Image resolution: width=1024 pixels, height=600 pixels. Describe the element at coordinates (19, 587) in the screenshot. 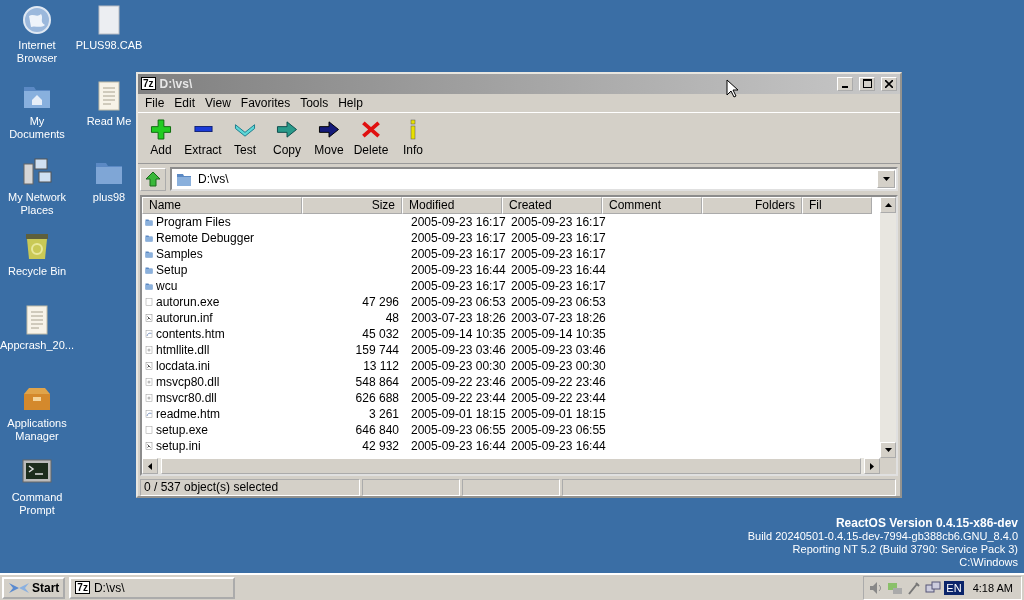

I see `start-logo-icon` at that location.